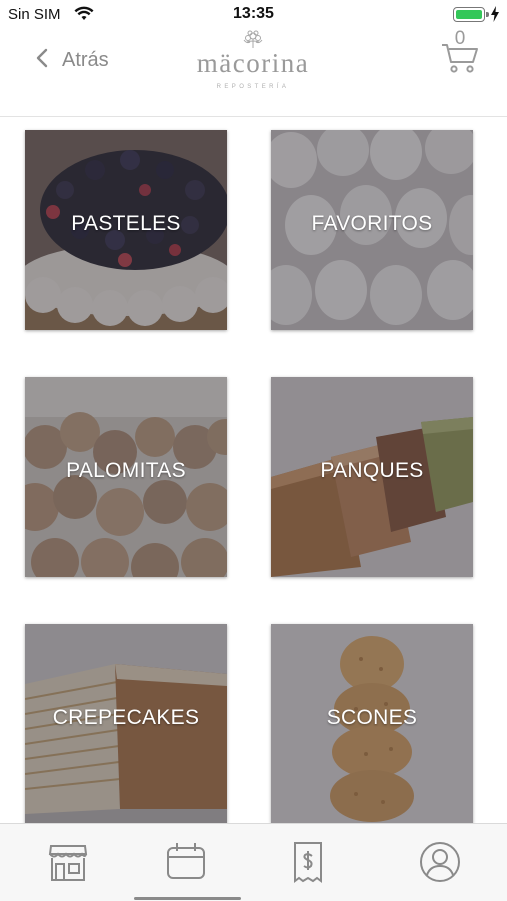  I want to click on tab-profile, so click(440, 862).